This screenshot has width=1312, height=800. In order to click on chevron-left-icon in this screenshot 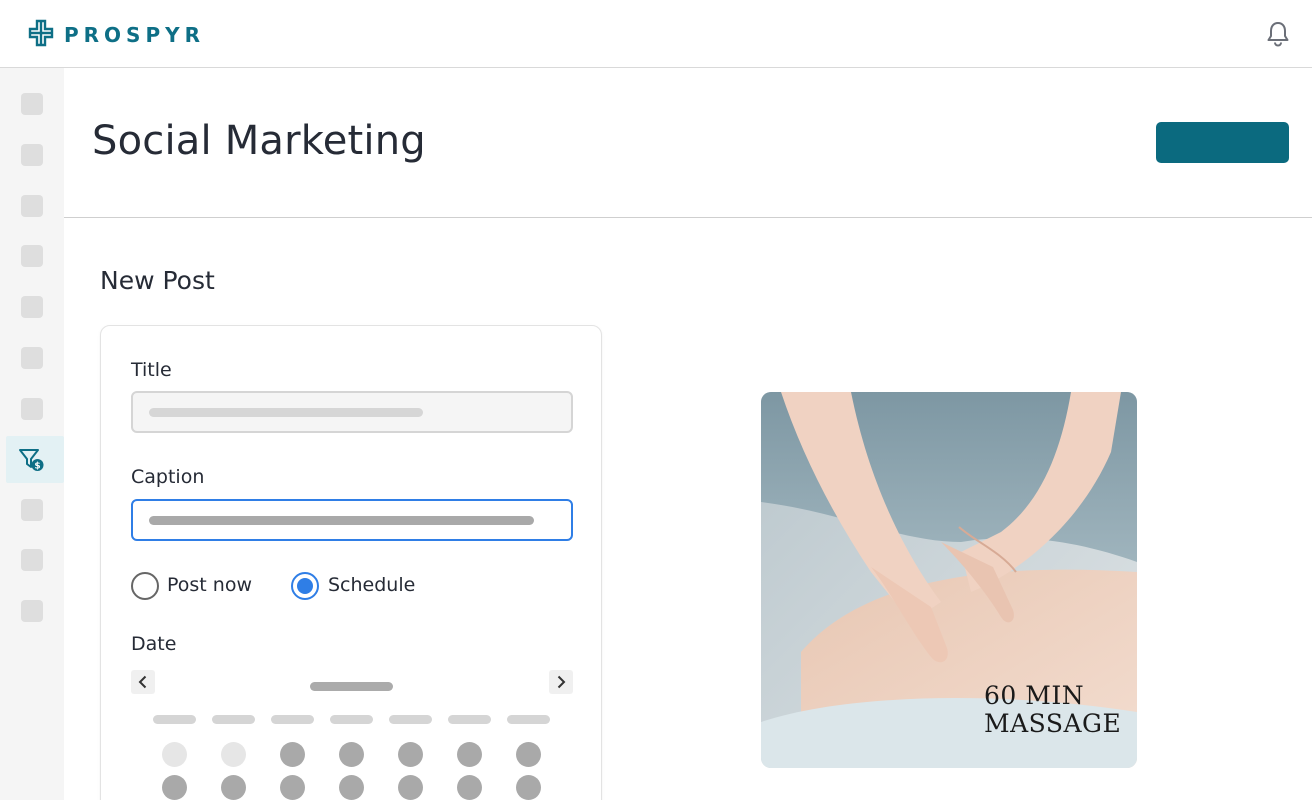, I will do `click(142, 682)`.